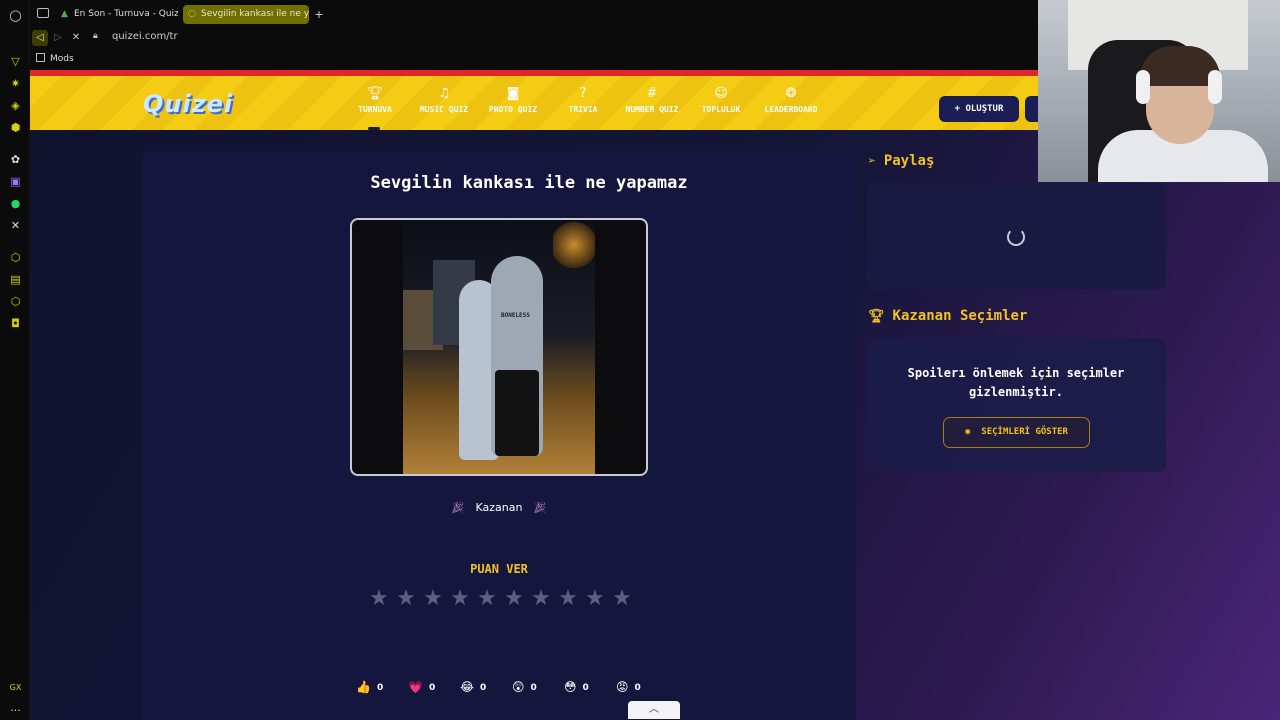 The height and width of the screenshot is (720, 1280). Describe the element at coordinates (721, 93) in the screenshot. I see `users-icon: ☺` at that location.